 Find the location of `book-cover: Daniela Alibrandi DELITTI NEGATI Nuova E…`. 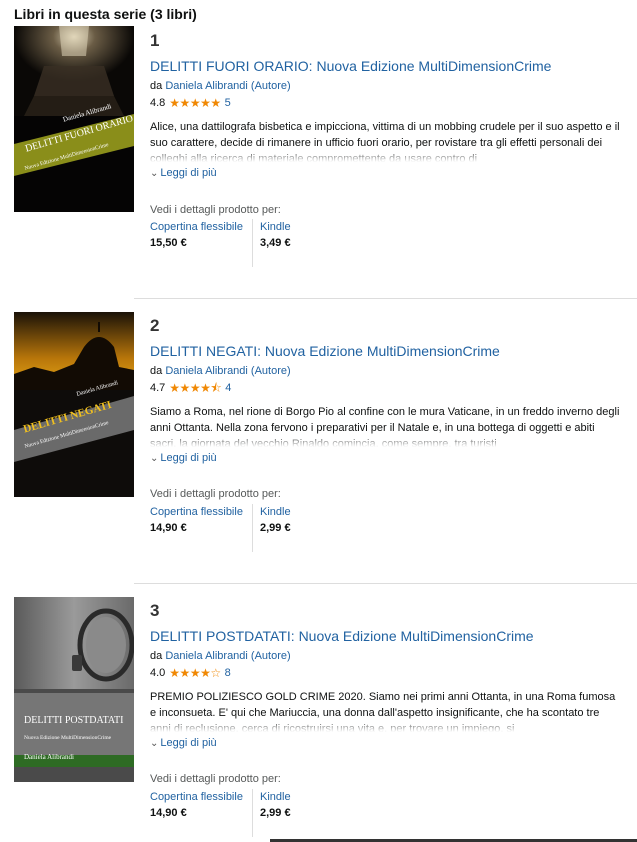

book-cover: Daniela Alibrandi DELITTI NEGATI Nuova E… is located at coordinates (74, 404).